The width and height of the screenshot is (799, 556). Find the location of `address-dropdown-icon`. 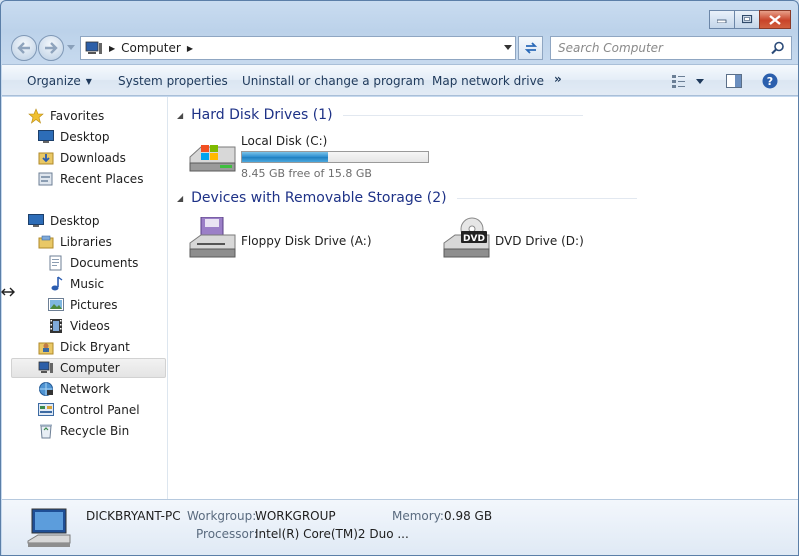

address-dropdown-icon is located at coordinates (508, 47).